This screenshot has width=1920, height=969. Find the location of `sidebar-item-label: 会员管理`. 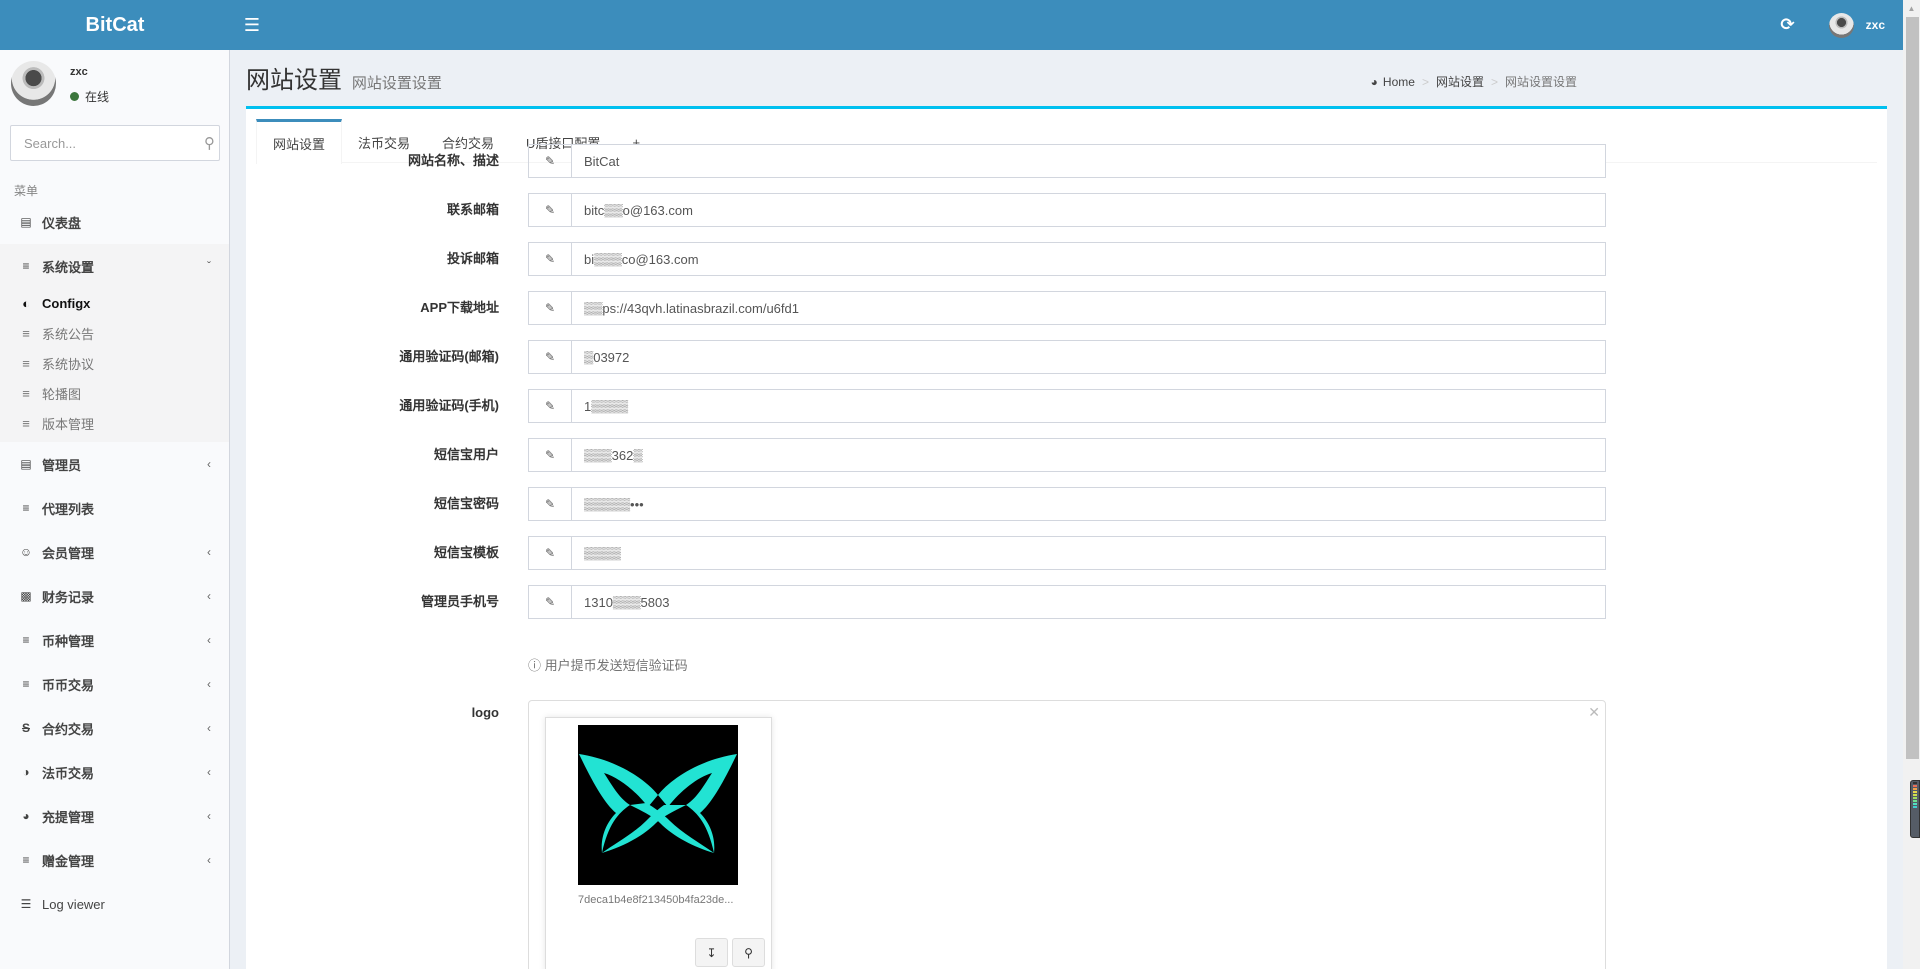

sidebar-item-label: 会员管理 is located at coordinates (68, 553).